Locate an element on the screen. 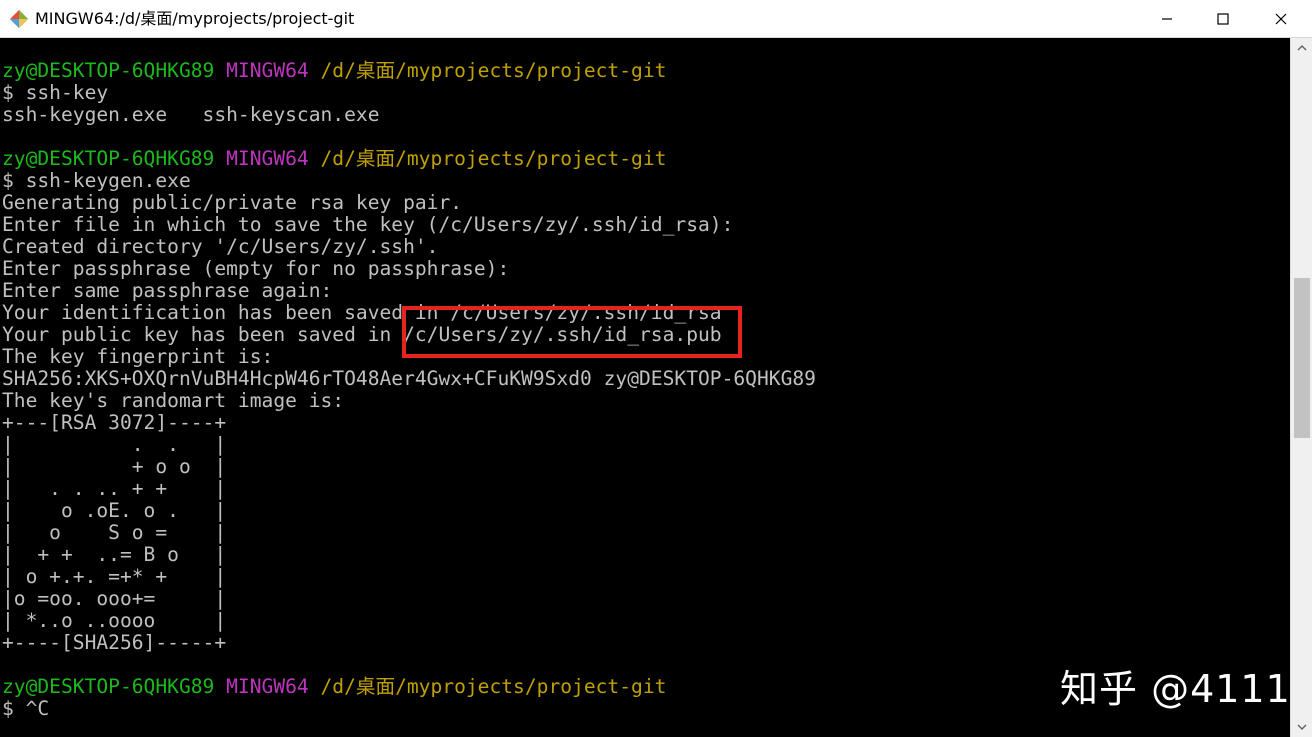 The width and height of the screenshot is (1312, 737). terminal-text-segment: | . . .. + + | is located at coordinates (114, 488).